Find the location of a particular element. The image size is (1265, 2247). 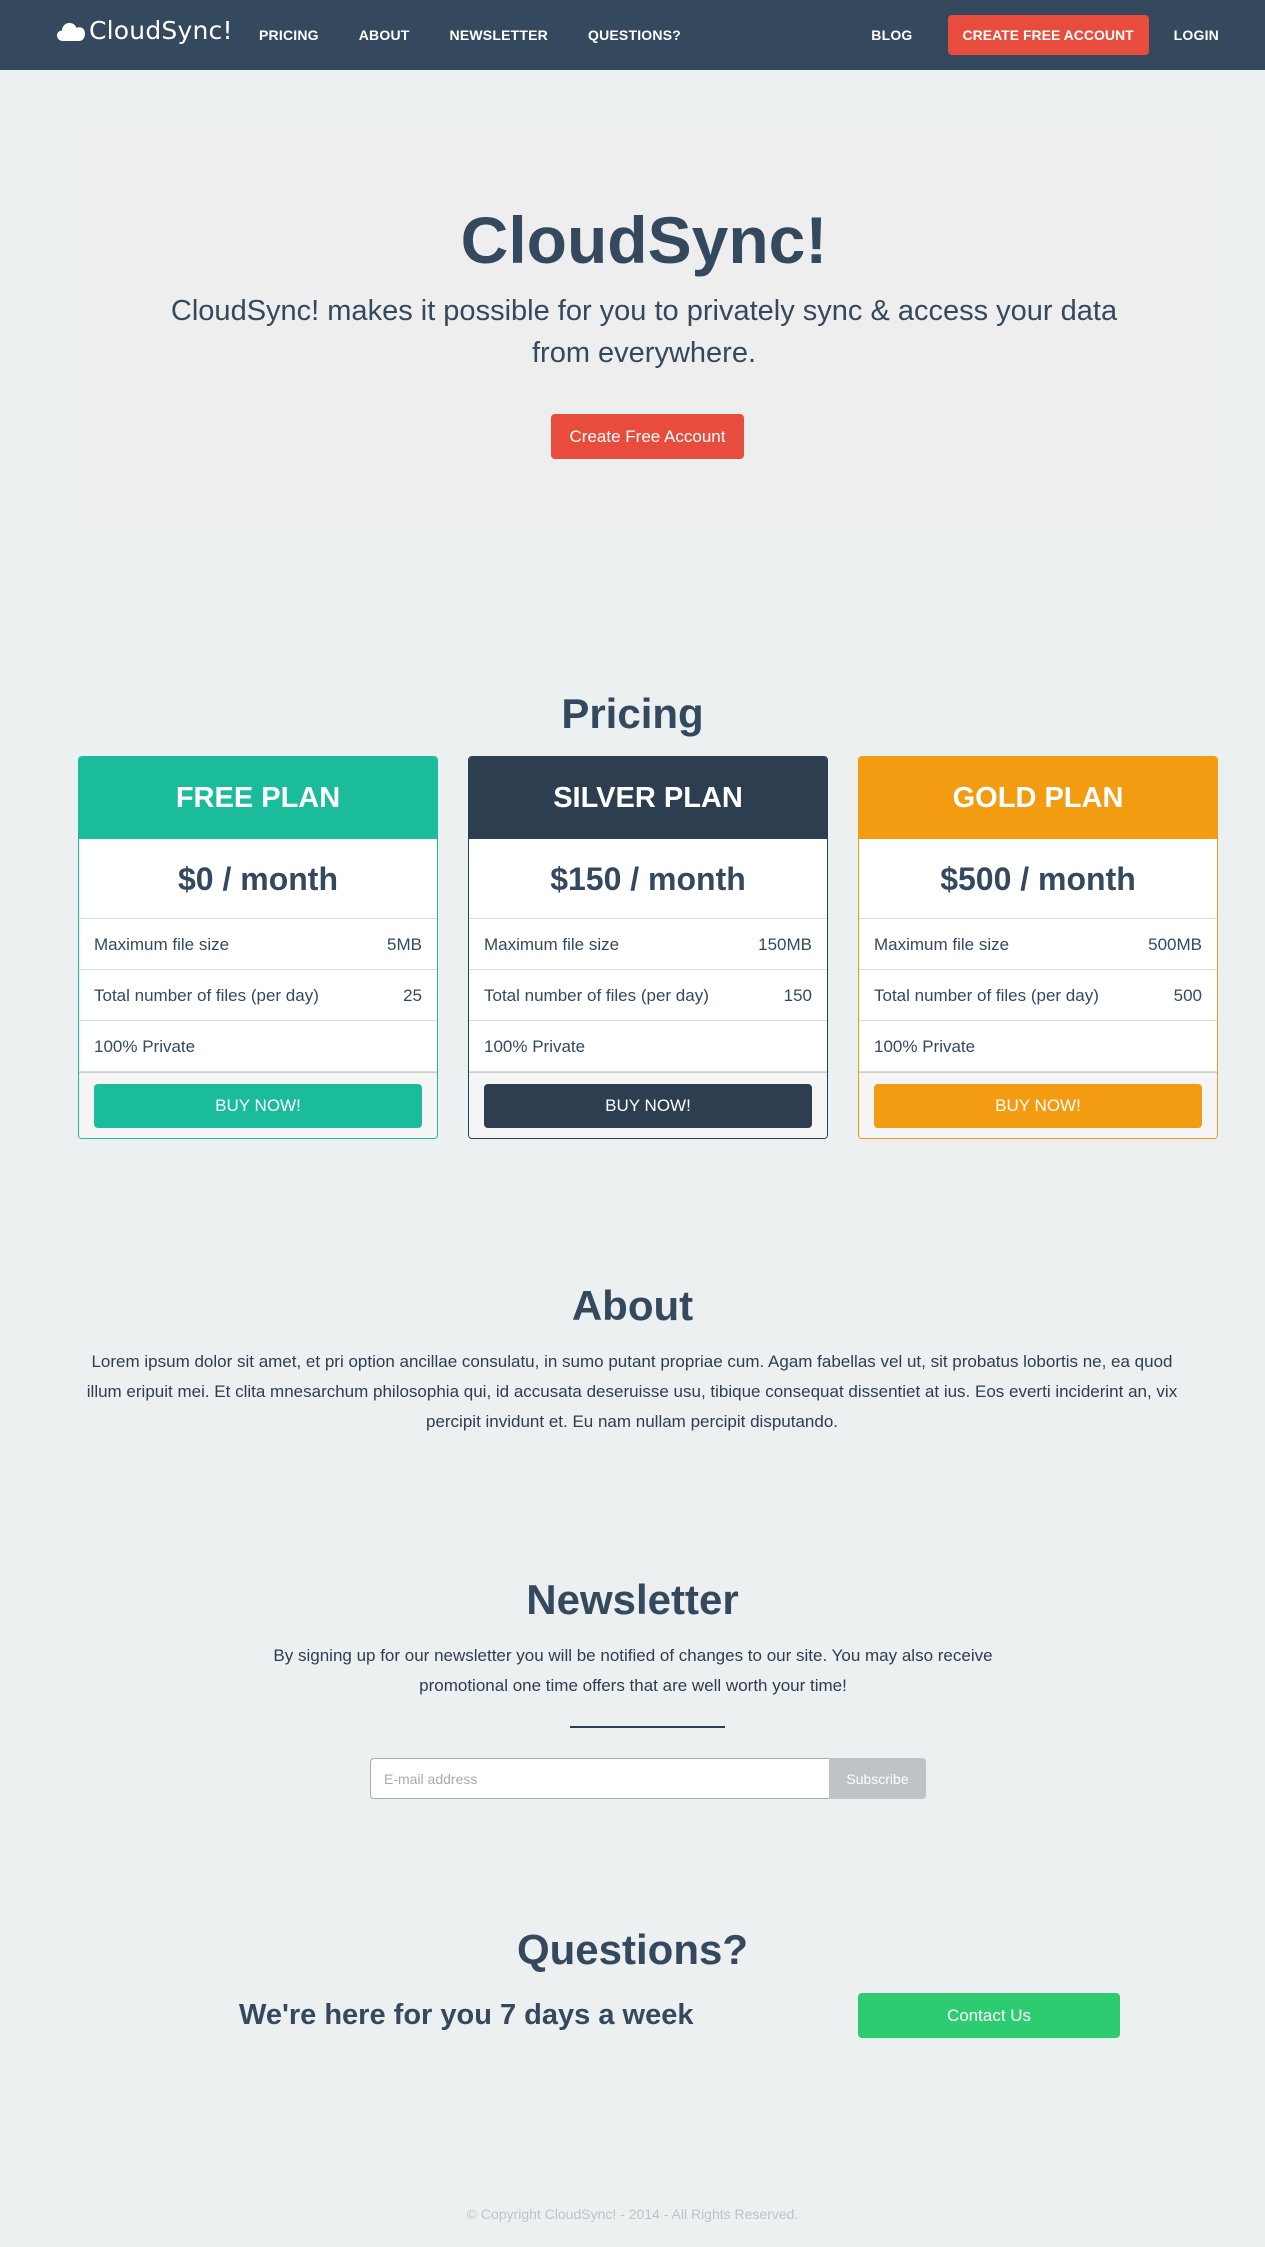

buy-now-button-gold: BUY NOW! is located at coordinates (1038, 1106).